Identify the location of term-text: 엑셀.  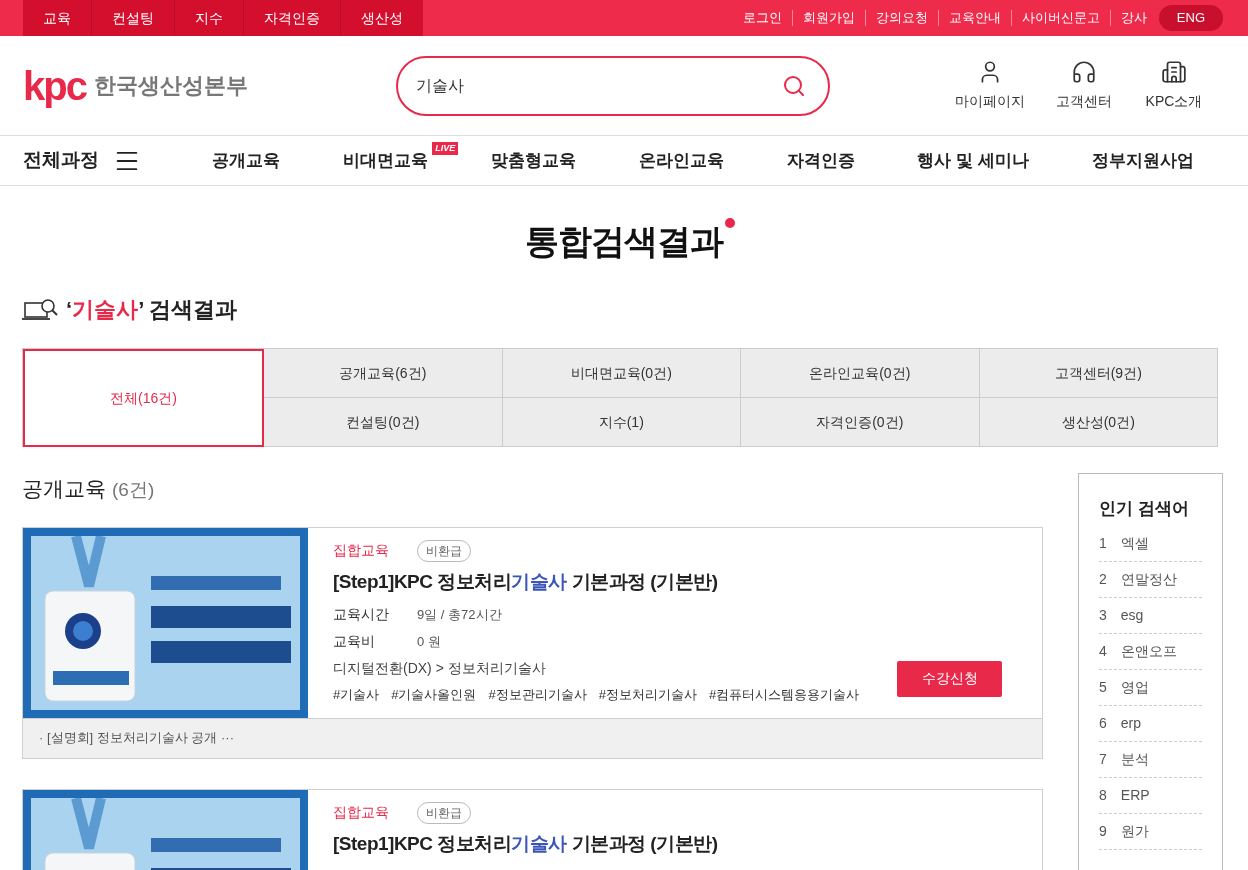
(1134, 543).